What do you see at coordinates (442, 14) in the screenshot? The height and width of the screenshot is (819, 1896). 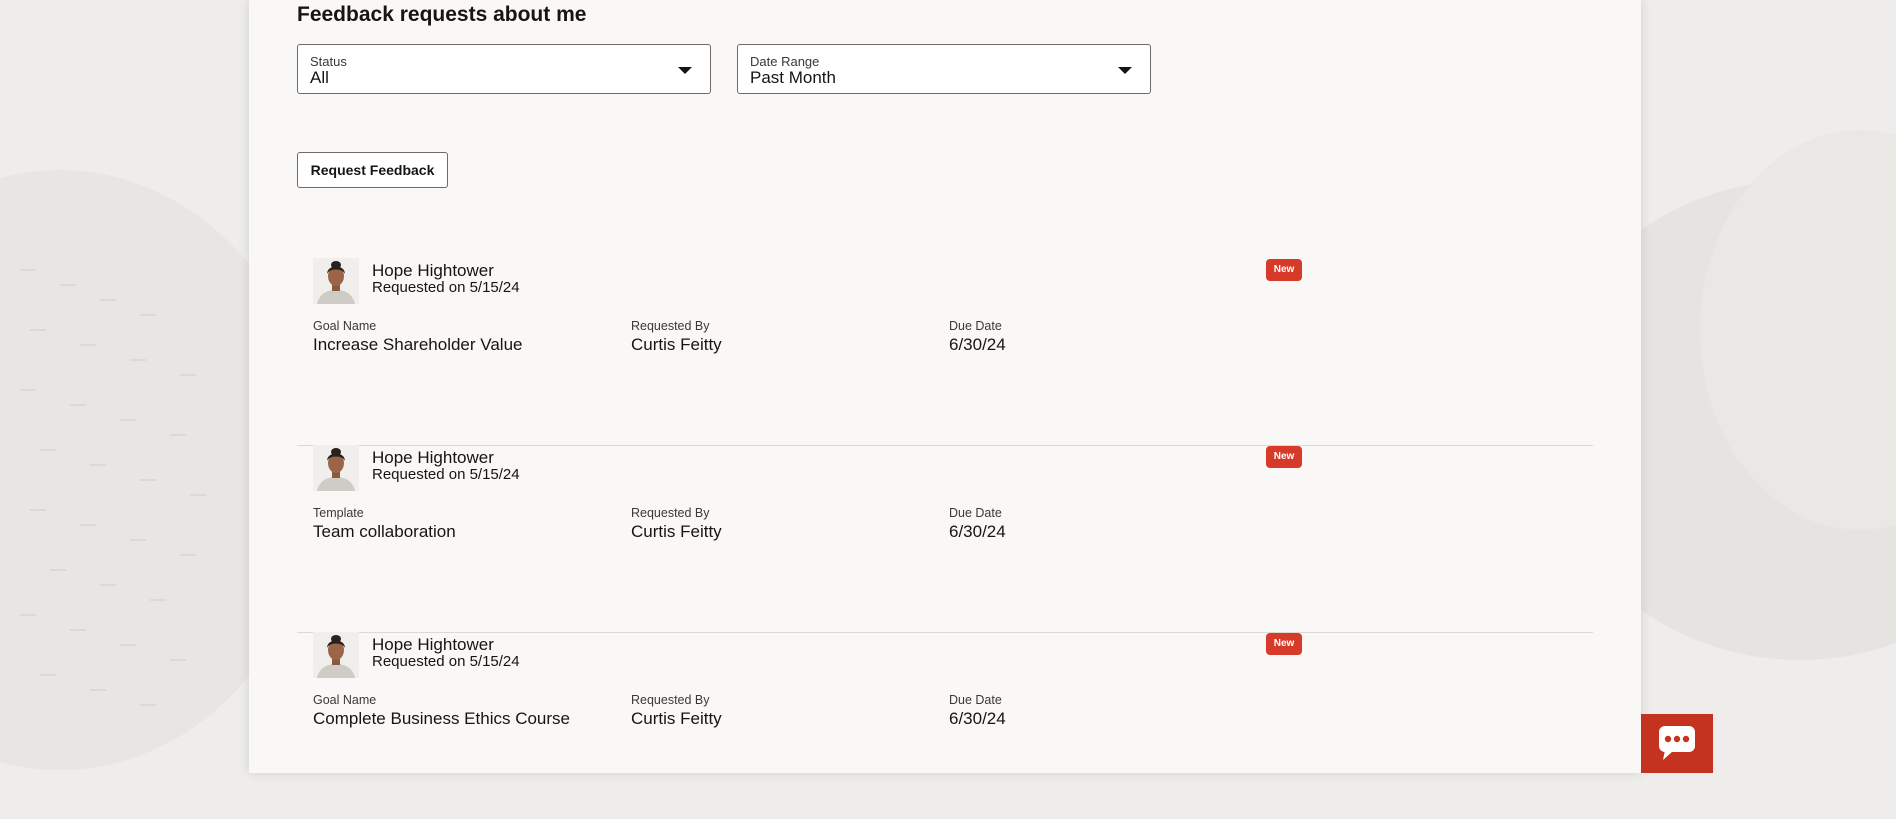 I see `page-title: Feedback requests about me` at bounding box center [442, 14].